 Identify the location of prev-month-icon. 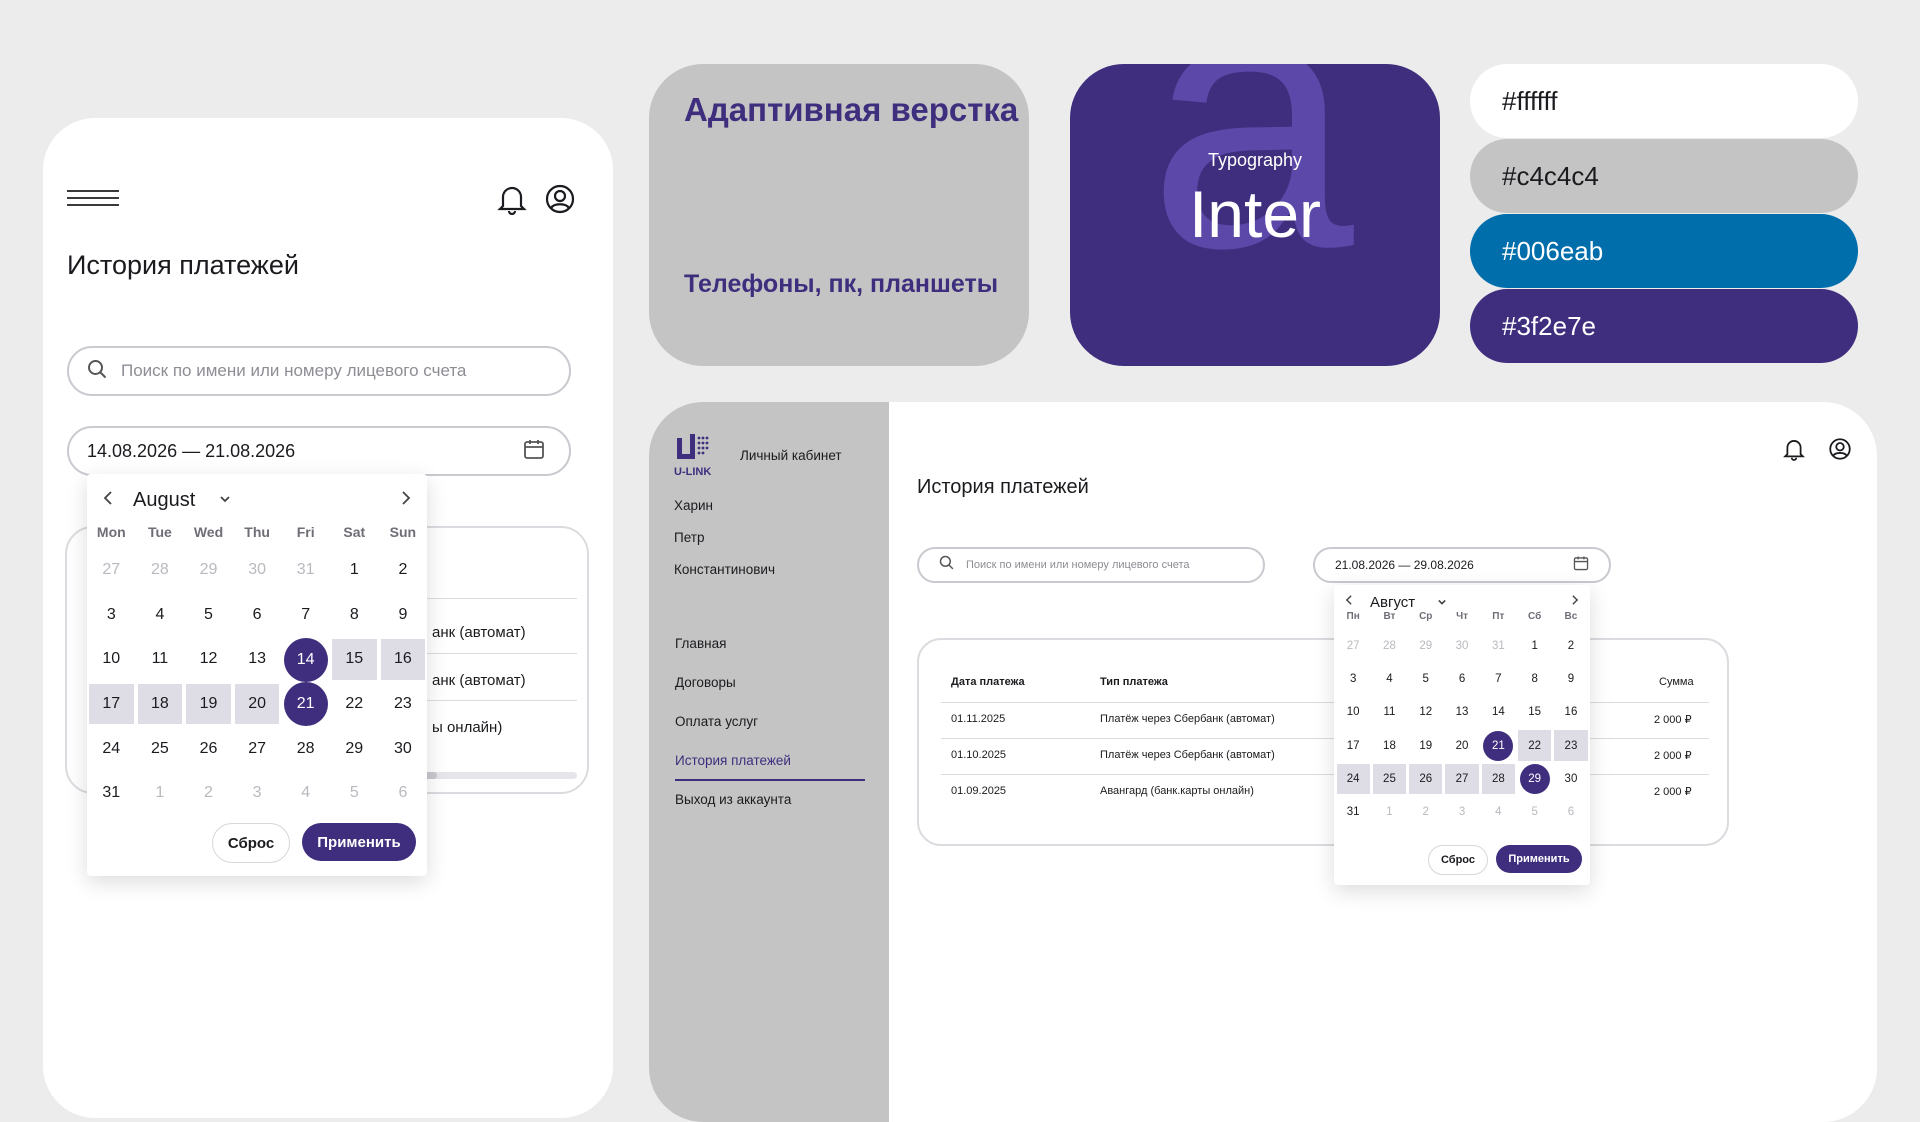
(108, 500).